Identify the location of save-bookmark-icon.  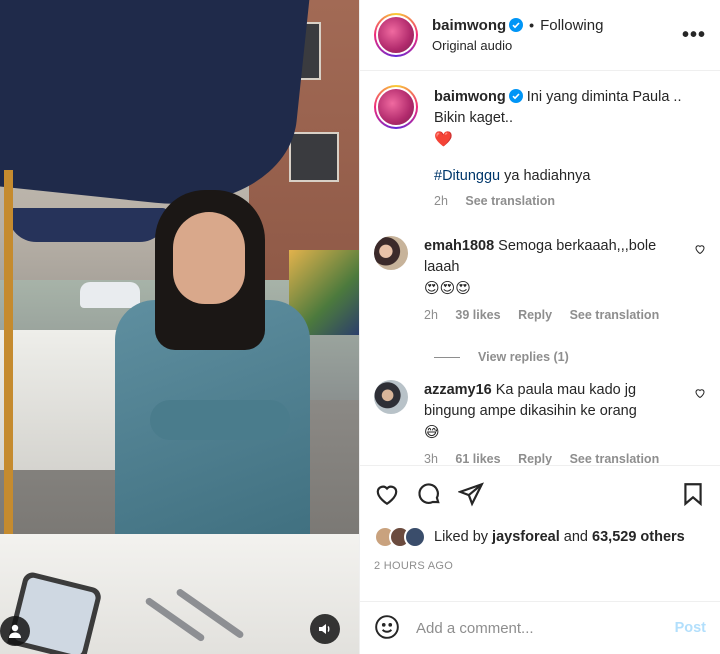
(693, 494).